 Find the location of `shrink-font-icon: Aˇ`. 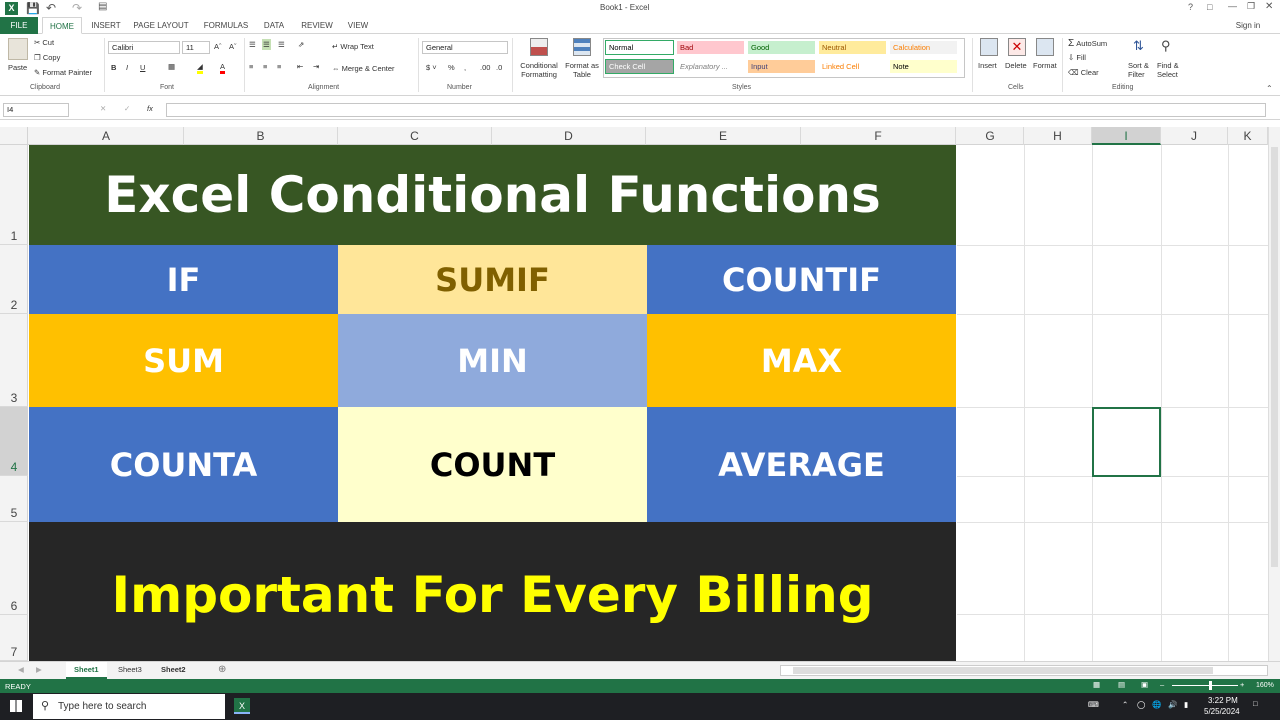

shrink-font-icon: Aˇ is located at coordinates (233, 46).